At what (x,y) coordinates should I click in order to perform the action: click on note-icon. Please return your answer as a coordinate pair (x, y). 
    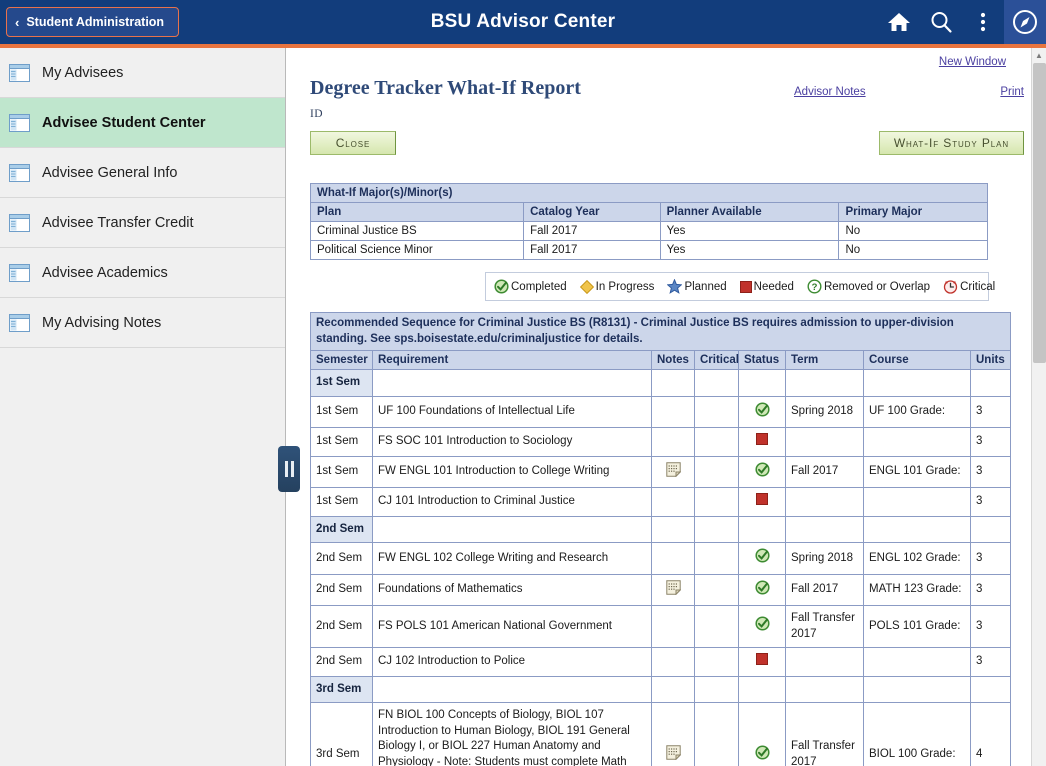
    Looking at the image, I should click on (673, 587).